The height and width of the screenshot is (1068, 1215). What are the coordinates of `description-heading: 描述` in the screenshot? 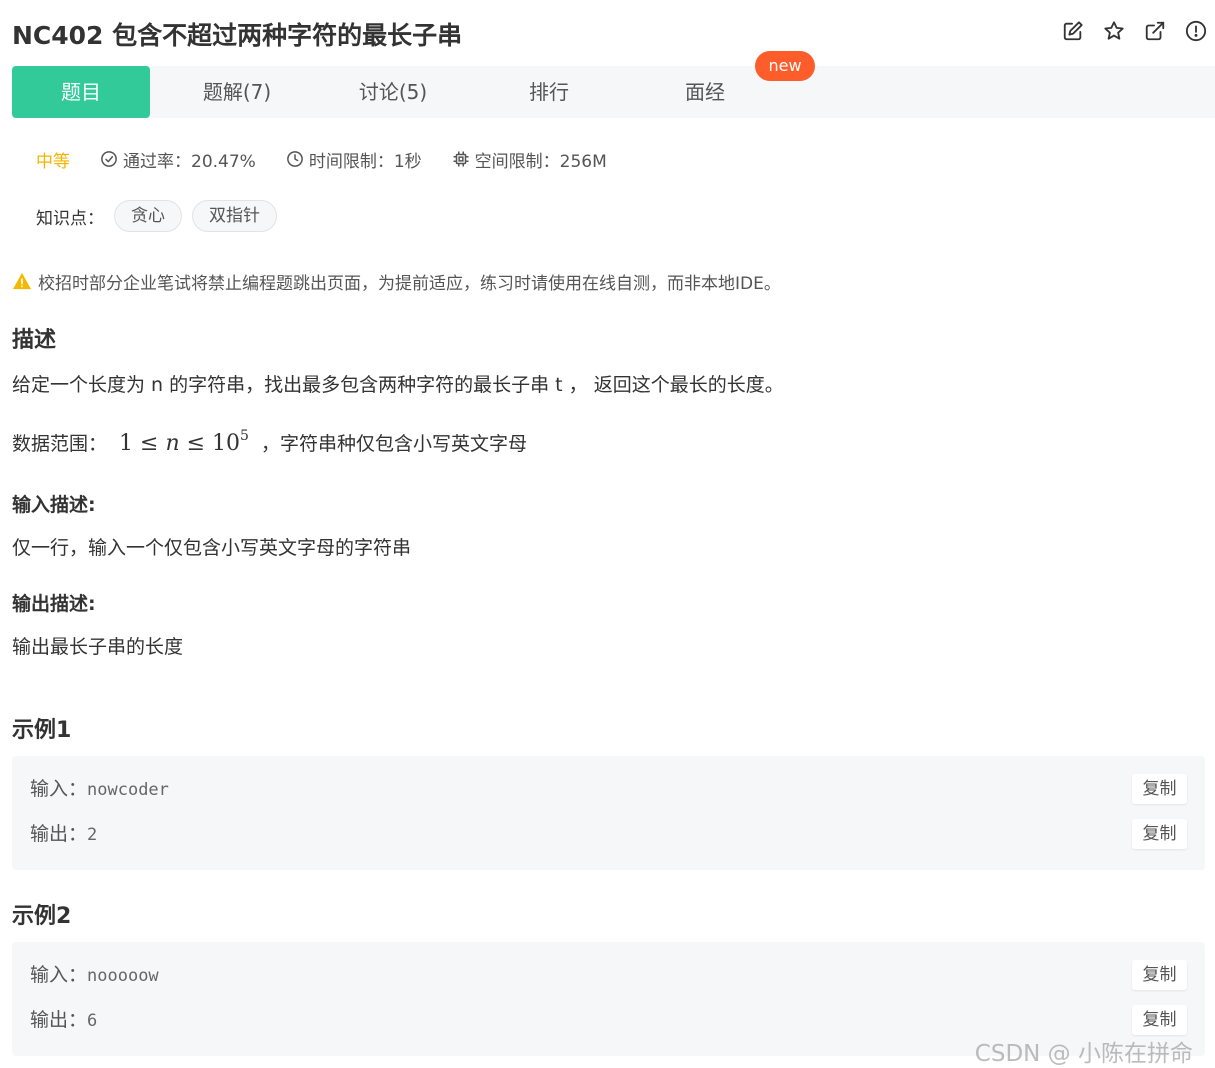 It's located at (34, 340).